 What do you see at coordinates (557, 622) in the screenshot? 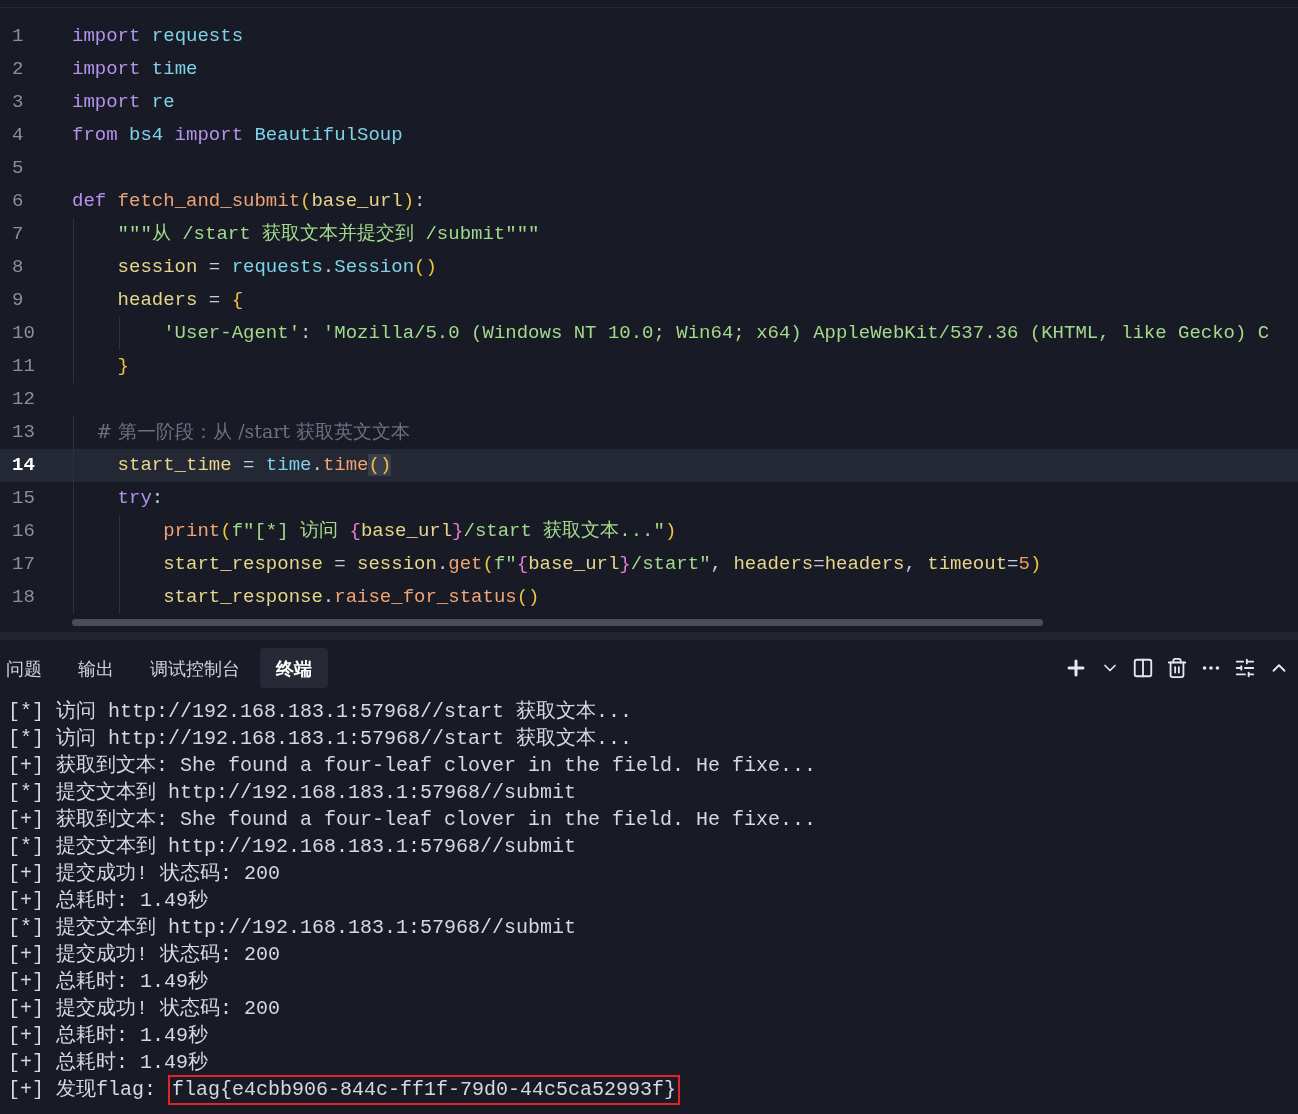
I see `scrollbar` at bounding box center [557, 622].